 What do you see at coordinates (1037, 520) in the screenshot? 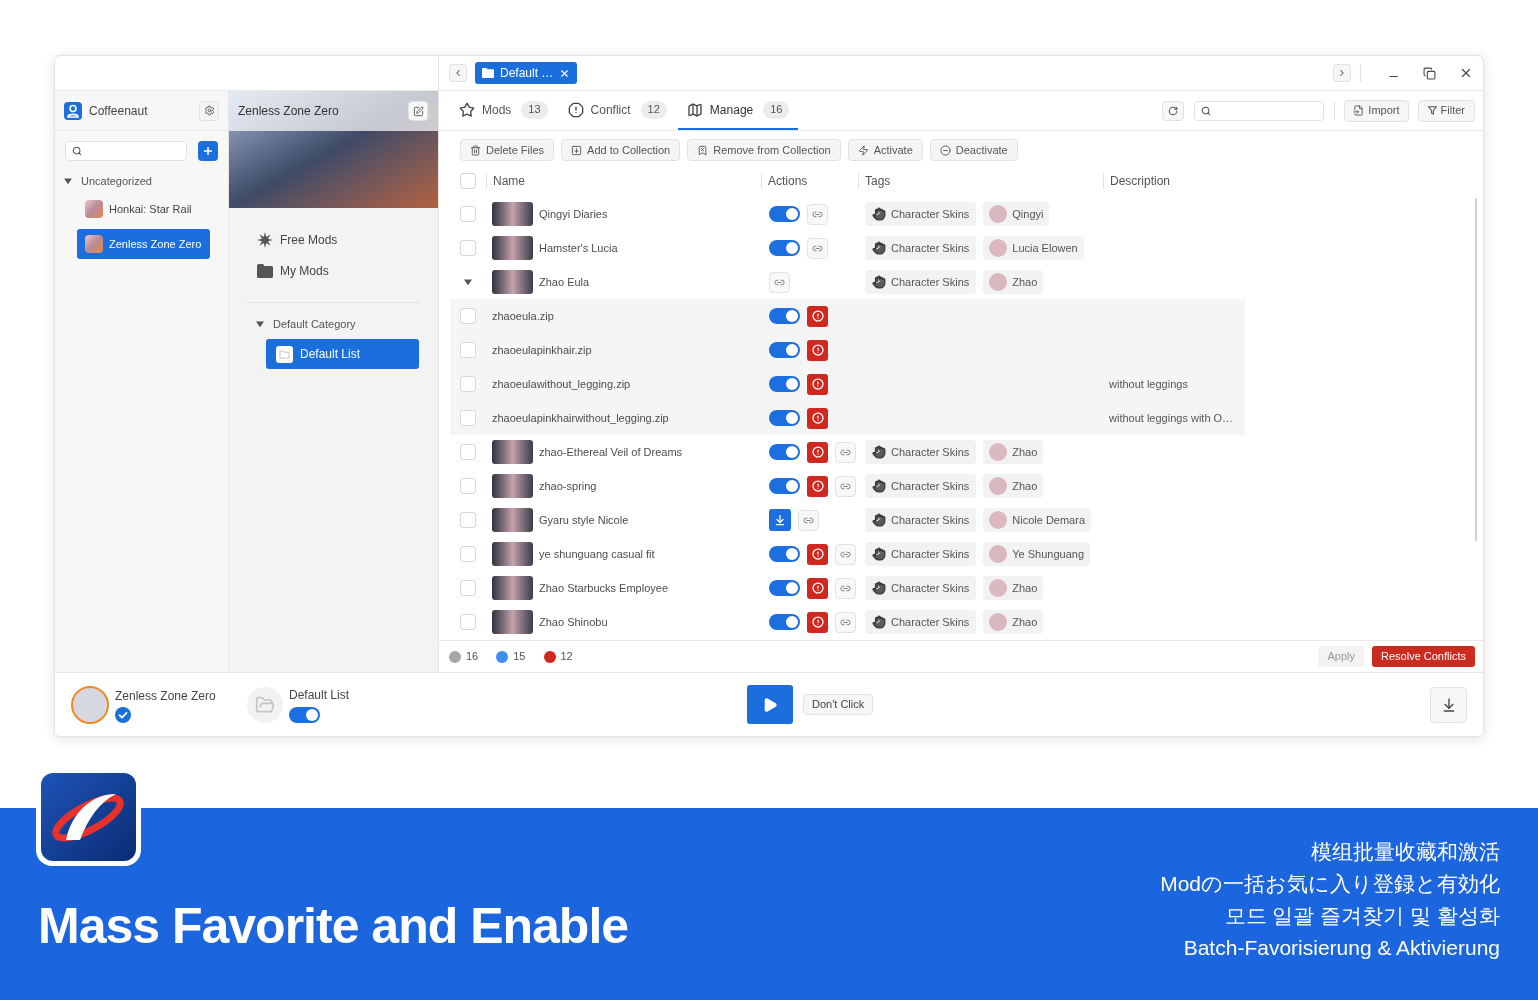
I see `character-tag: Nicole Demara` at bounding box center [1037, 520].